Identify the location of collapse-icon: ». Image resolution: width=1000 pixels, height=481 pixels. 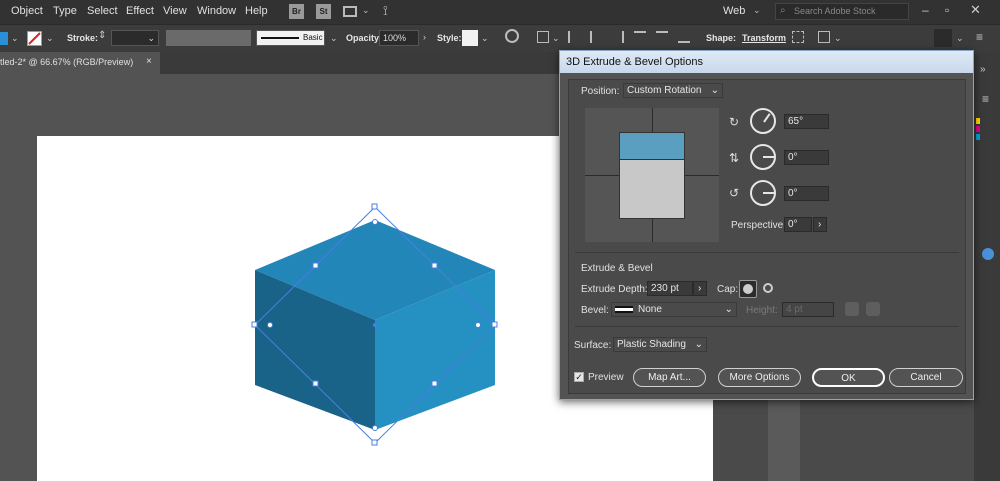
(983, 69).